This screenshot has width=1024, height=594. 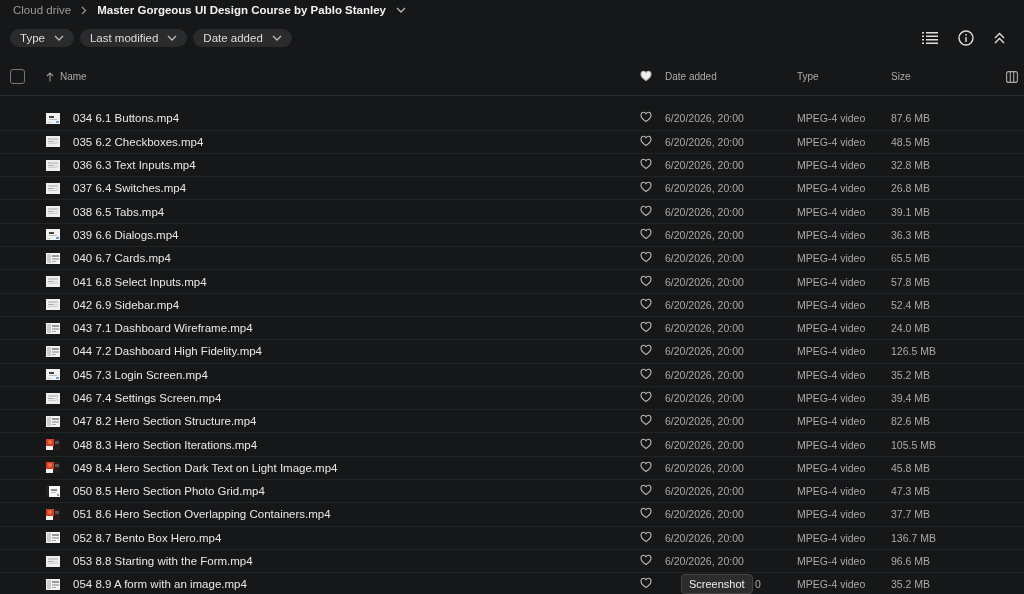 I want to click on filter-dropdown: Type, so click(x=42, y=38).